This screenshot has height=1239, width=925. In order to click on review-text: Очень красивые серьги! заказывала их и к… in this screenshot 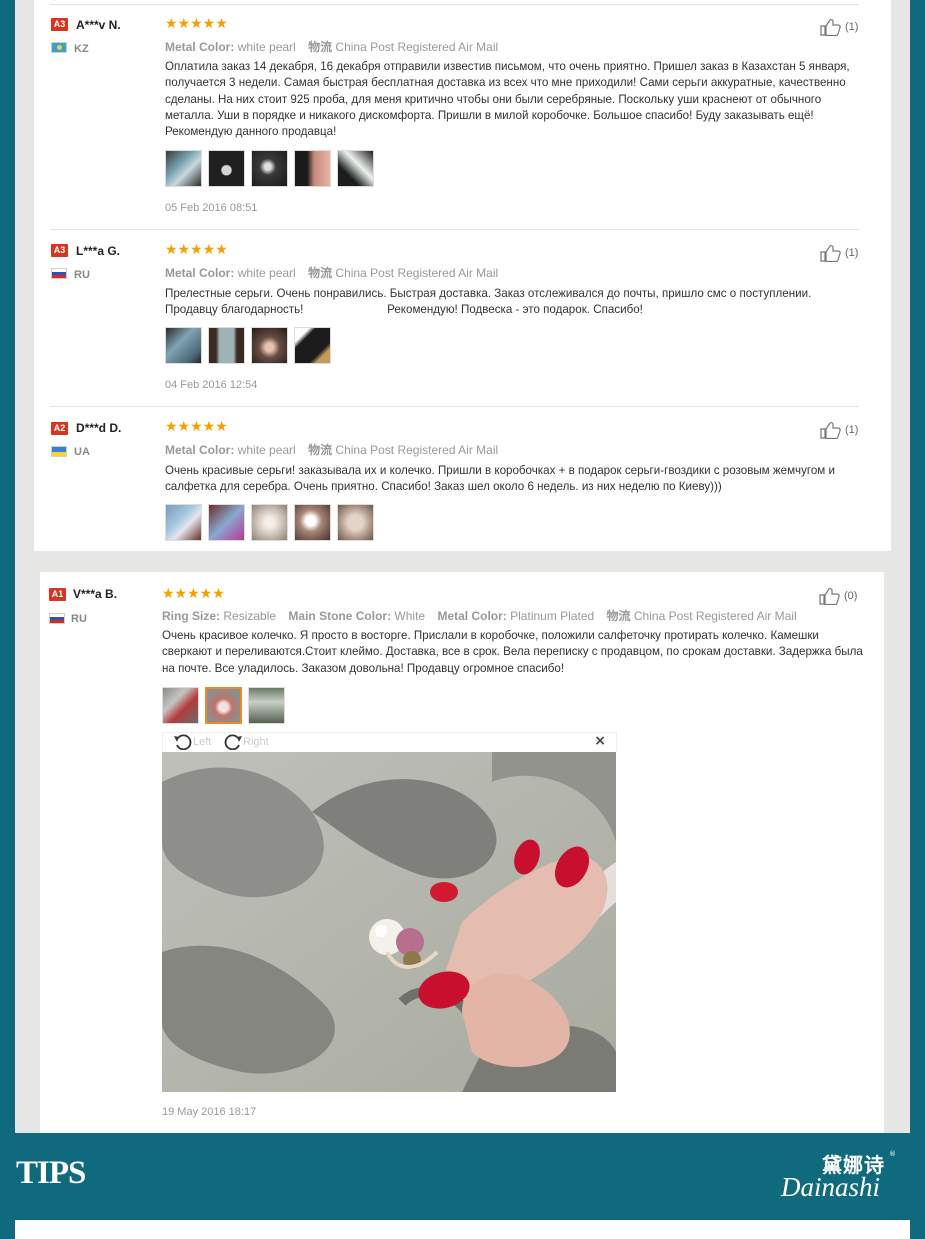, I will do `click(500, 479)`.